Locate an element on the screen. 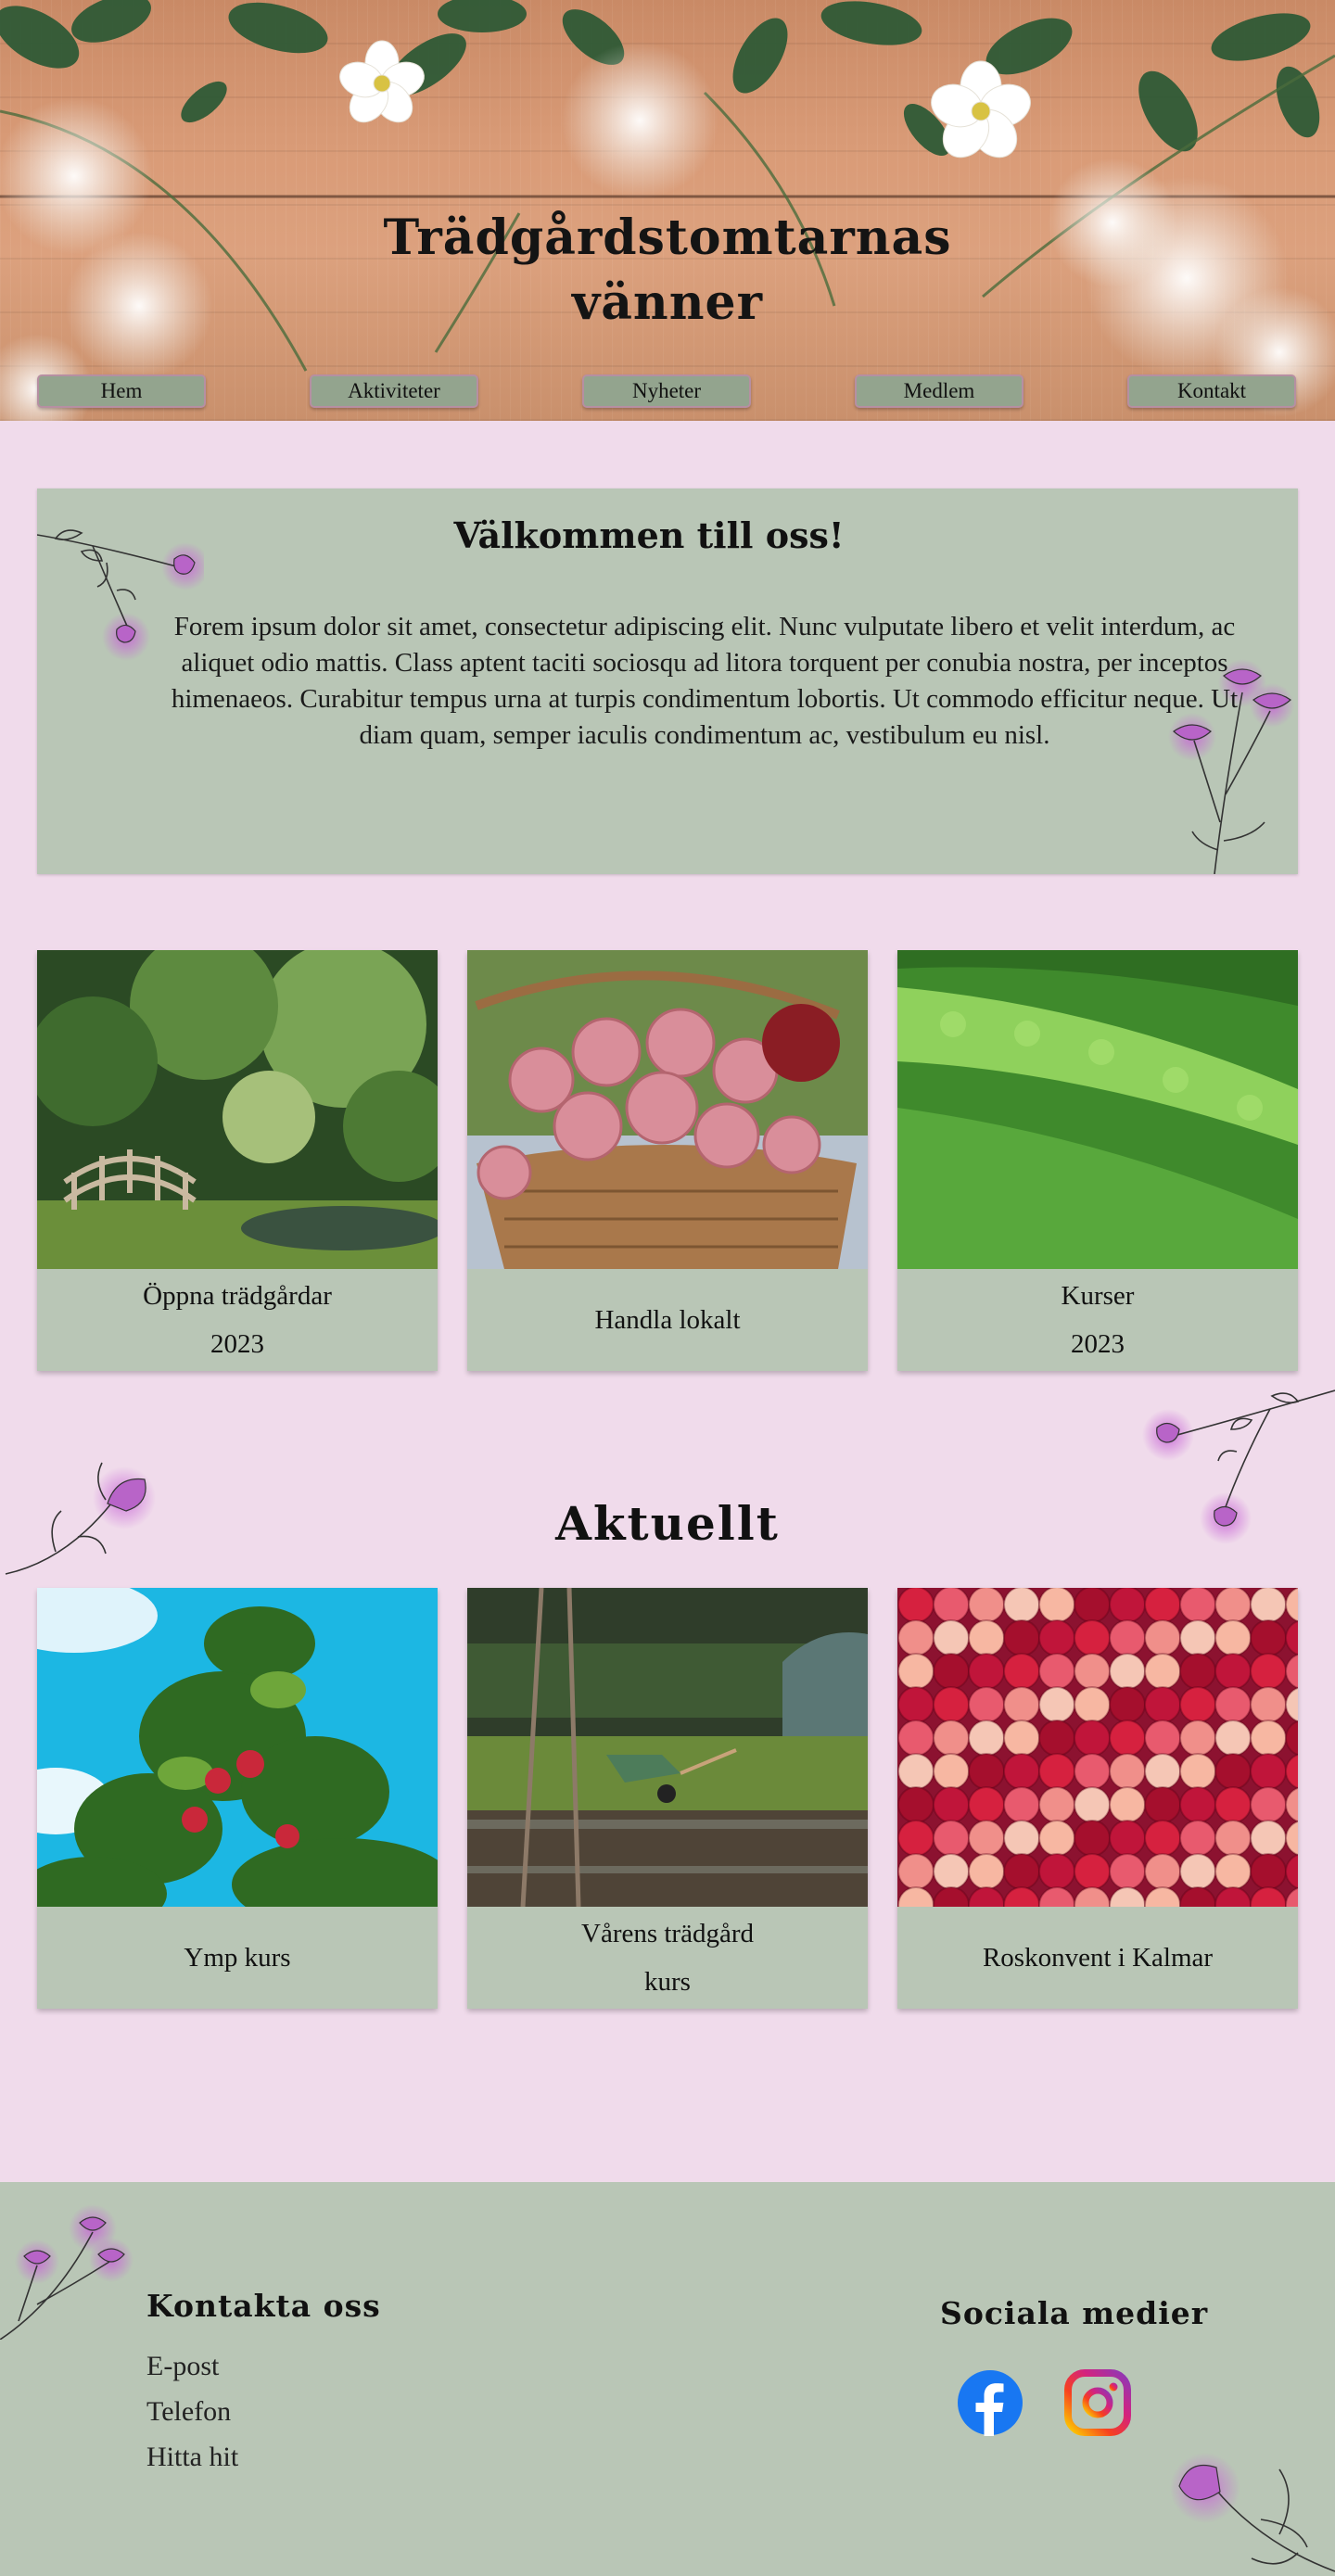 The width and height of the screenshot is (1335, 2576). news-card-spring-garden: Vårens trädgård kurs is located at coordinates (667, 1798).